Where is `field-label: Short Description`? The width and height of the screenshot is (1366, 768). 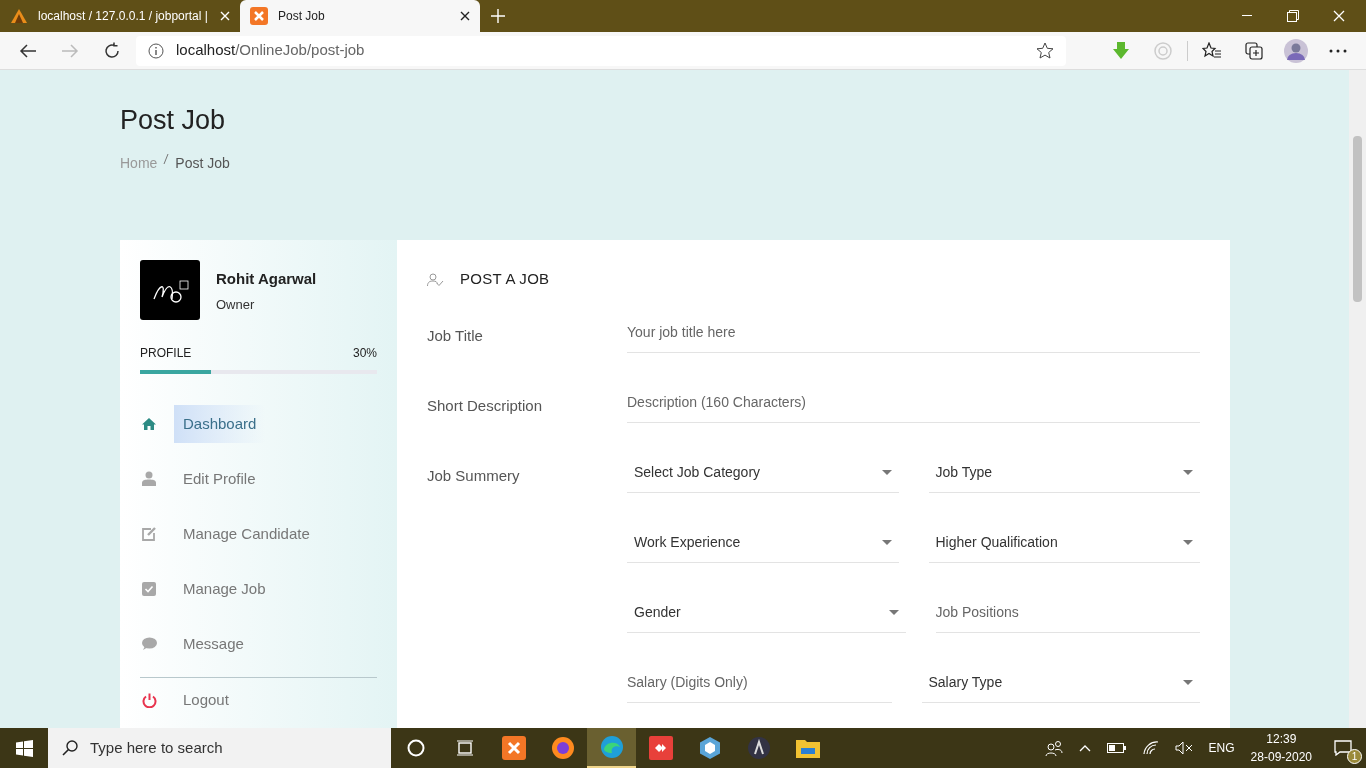 field-label: Short Description is located at coordinates (485, 405).